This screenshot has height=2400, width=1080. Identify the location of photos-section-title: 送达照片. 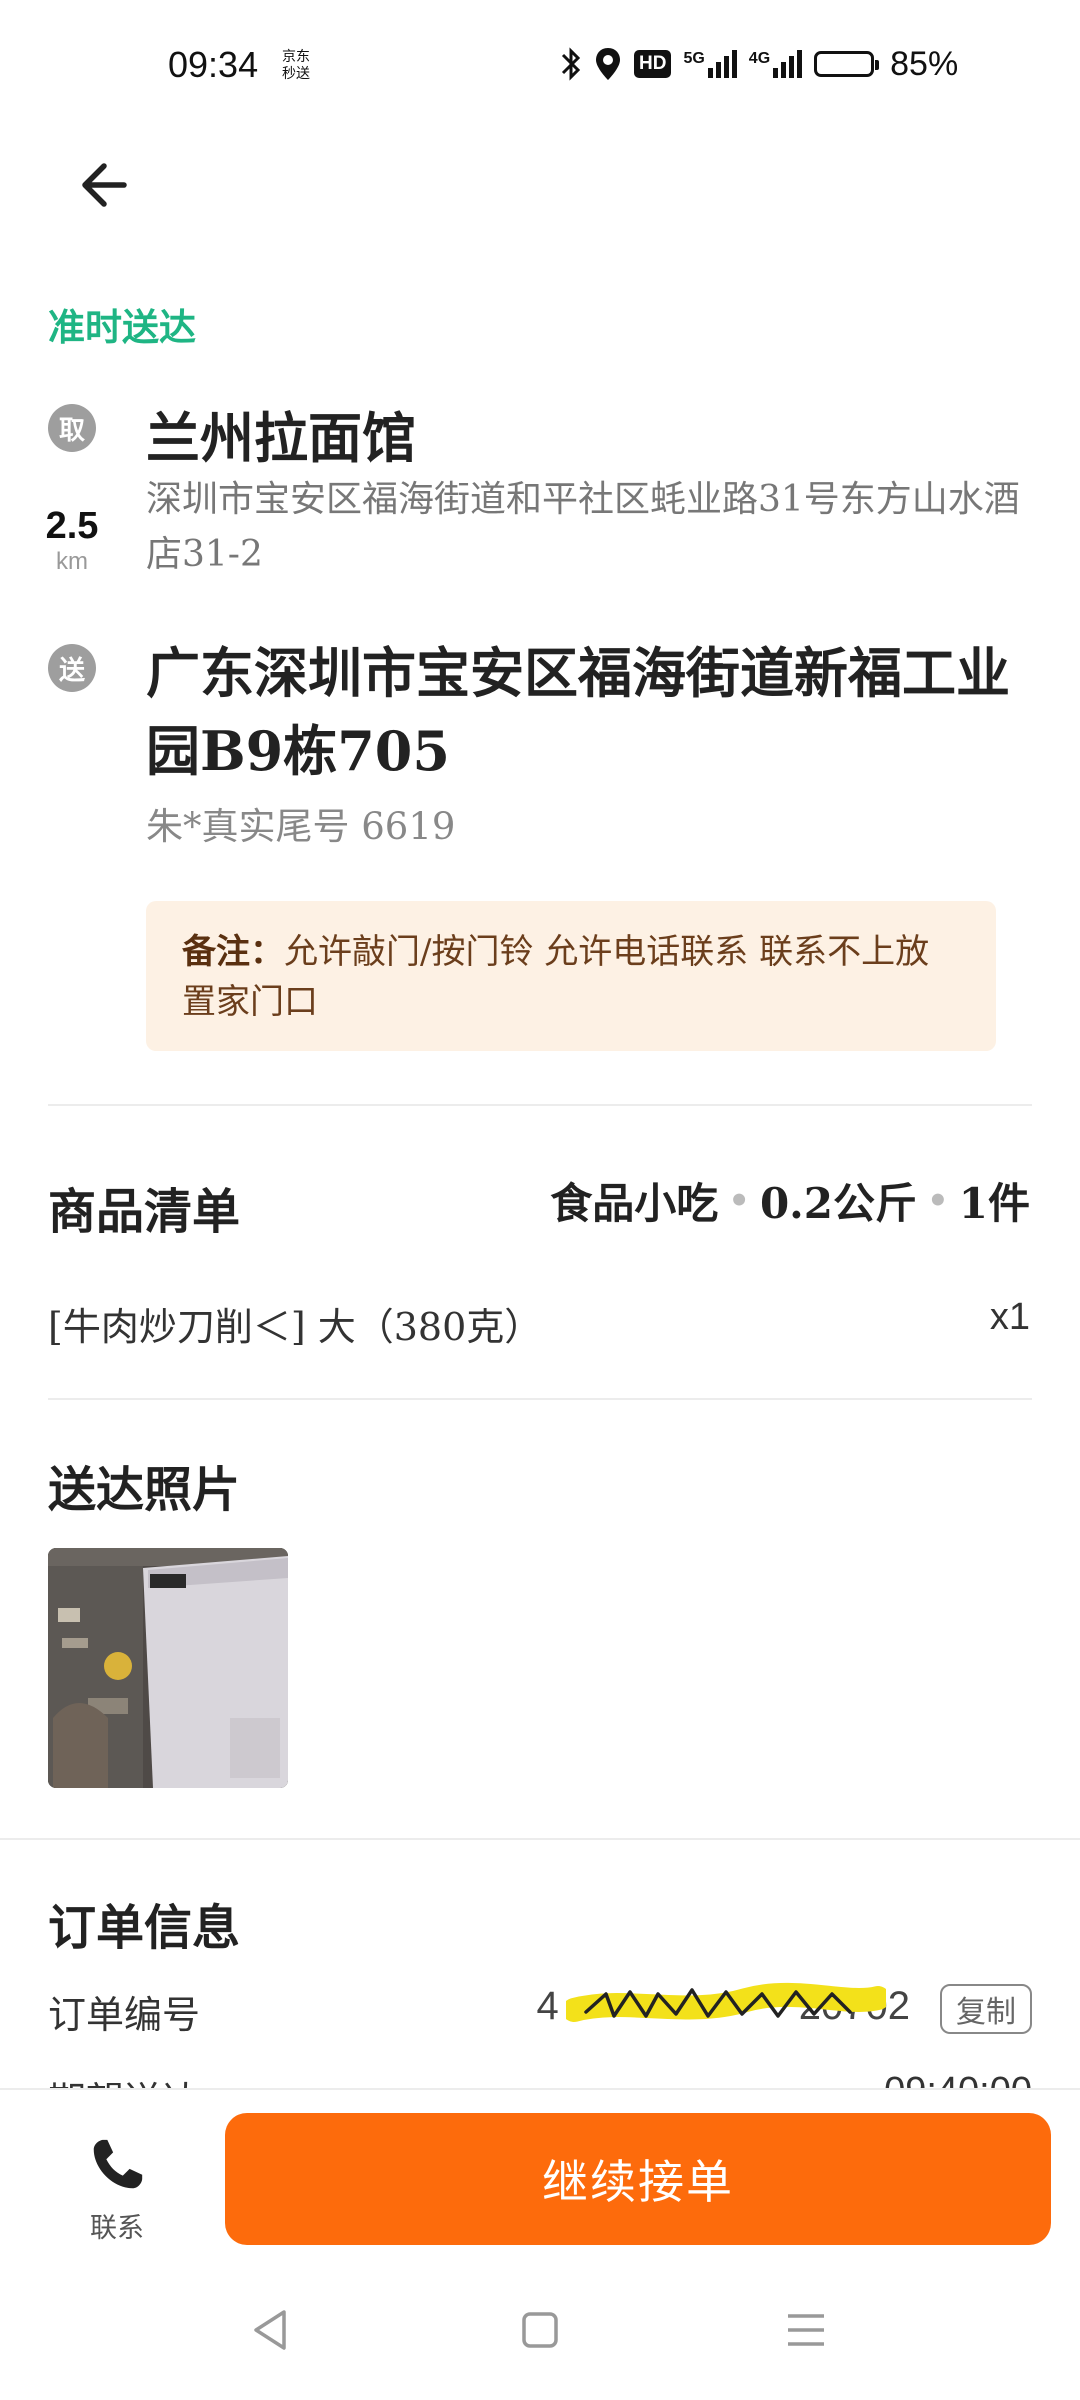
(144, 1490).